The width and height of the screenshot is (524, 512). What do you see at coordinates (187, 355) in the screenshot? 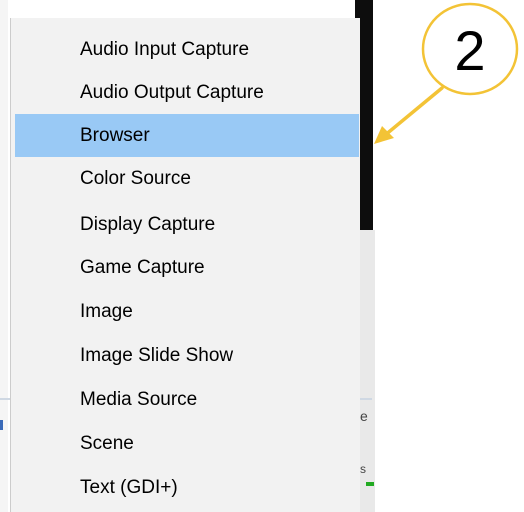
I see `menu-item-image-slide-show: Image Slide Show` at bounding box center [187, 355].